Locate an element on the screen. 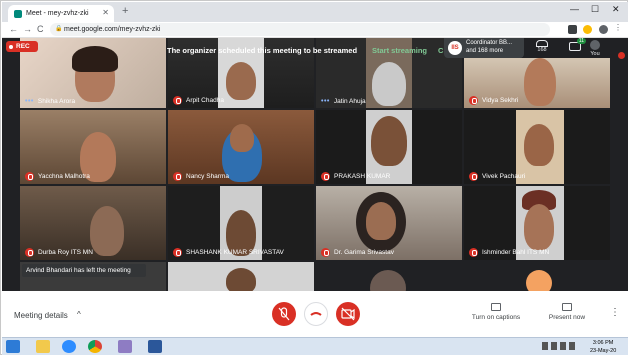  participant-name: Nancy Sharma is located at coordinates (201, 176).